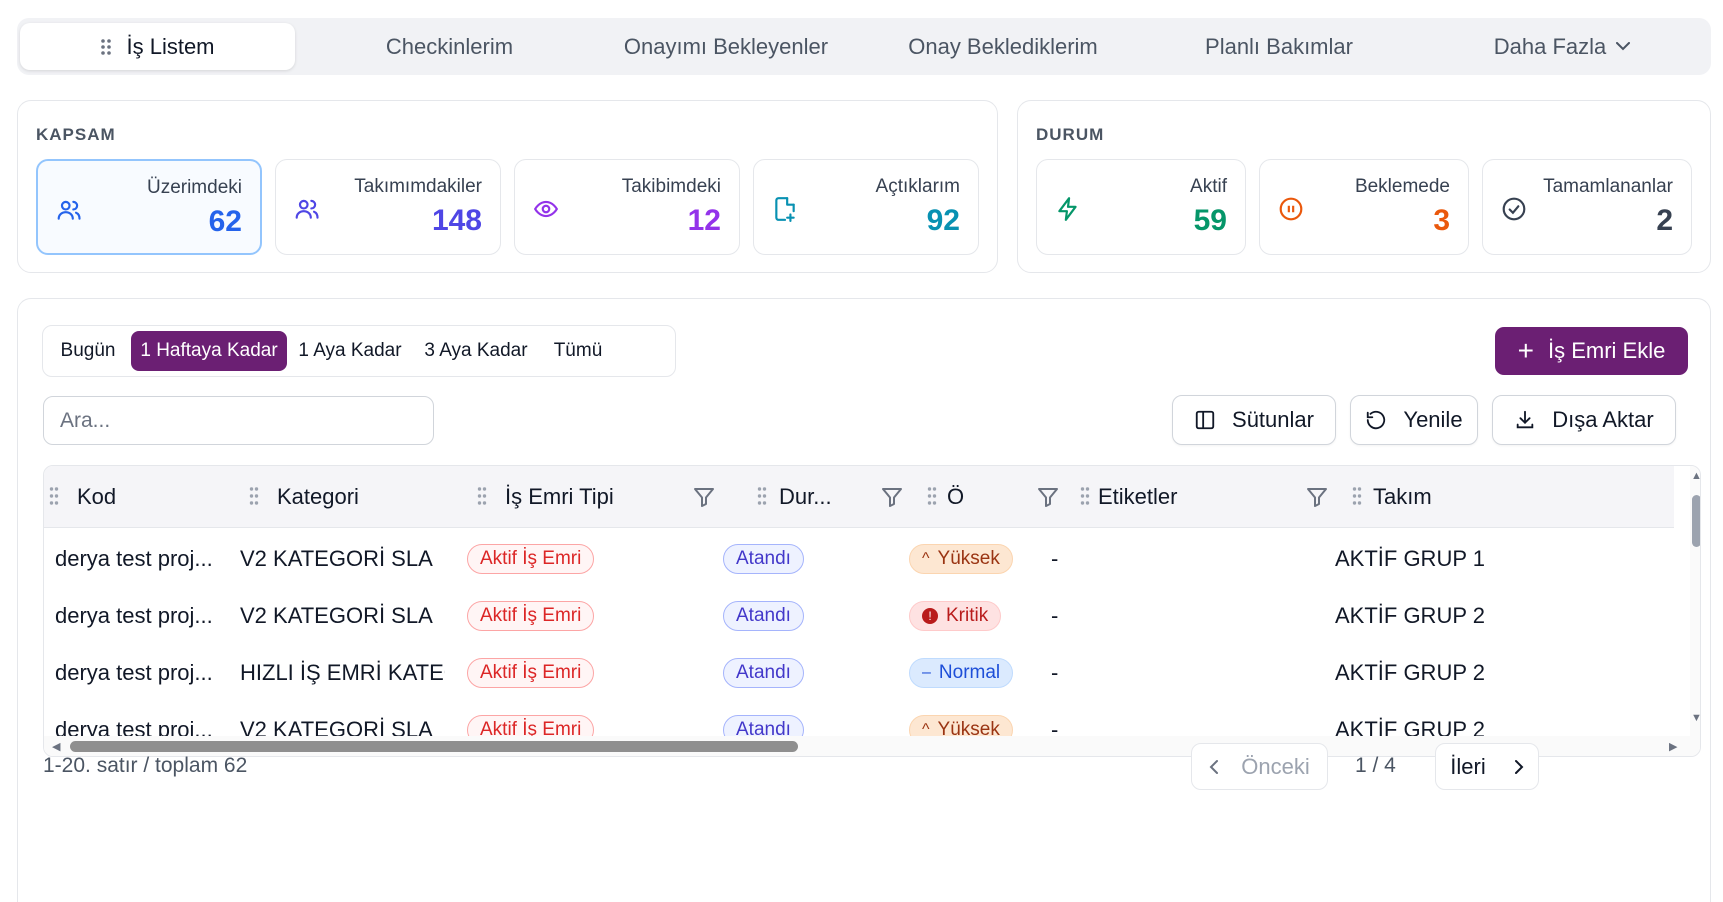 This screenshot has width=1723, height=902. I want to click on tab-onay-bekledikle­rim: Onay Bekledikle­rim, so click(1003, 46).